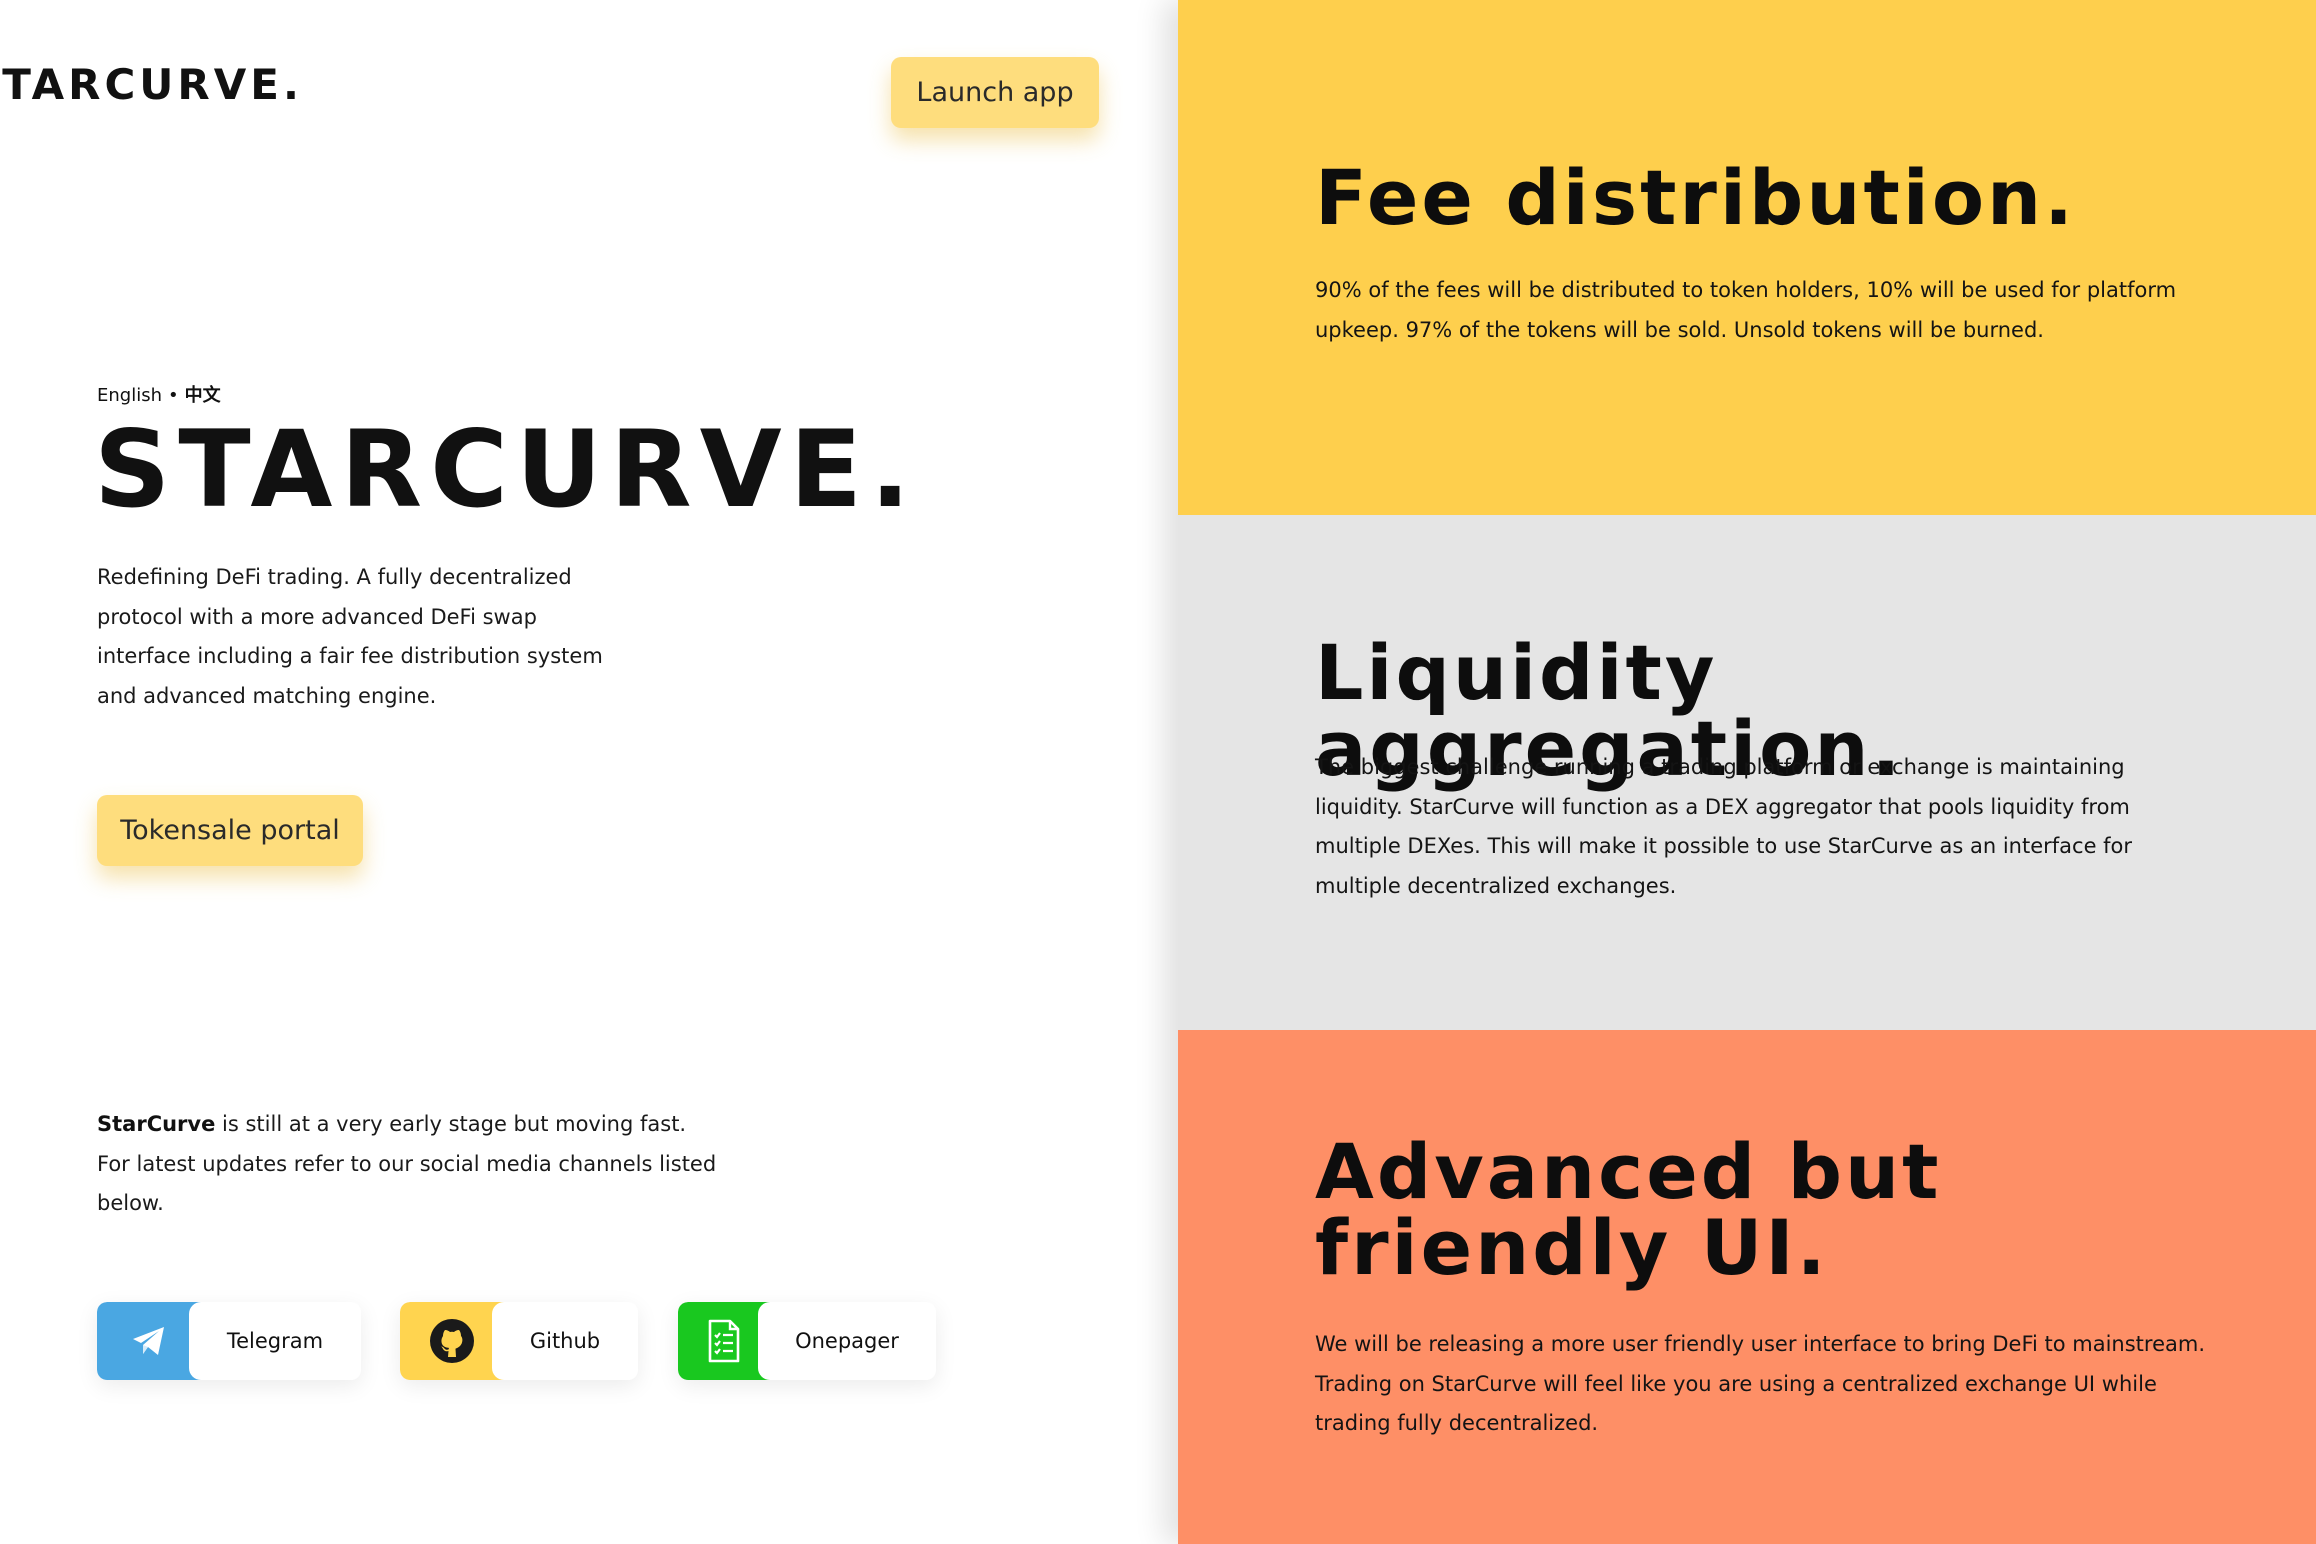 The image size is (2316, 1544). What do you see at coordinates (1628, 1209) in the screenshot?
I see `feature-title: Advanced but friendly UI.` at bounding box center [1628, 1209].